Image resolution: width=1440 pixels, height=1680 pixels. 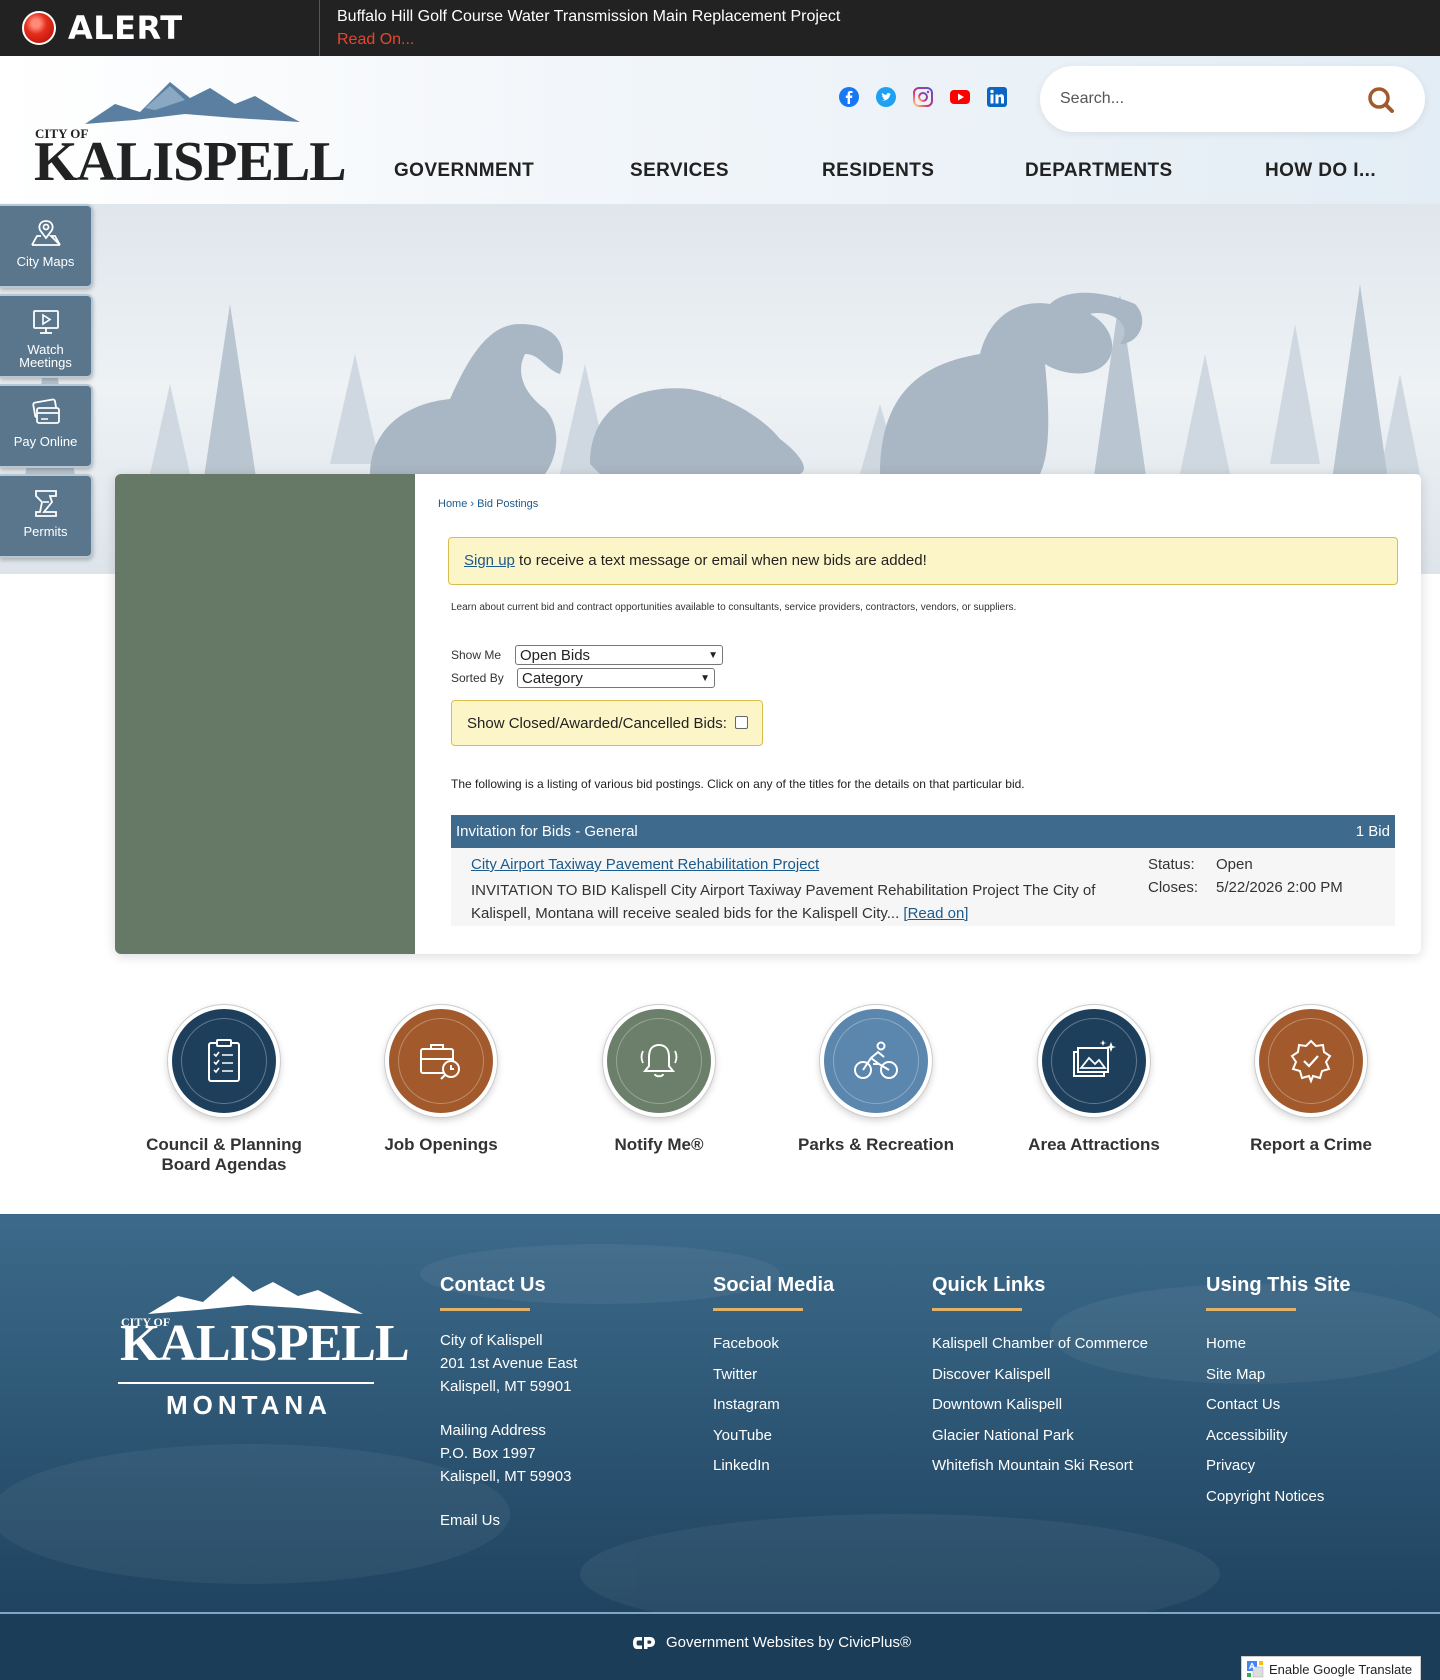 I want to click on signup-link: Sign up, so click(x=489, y=560).